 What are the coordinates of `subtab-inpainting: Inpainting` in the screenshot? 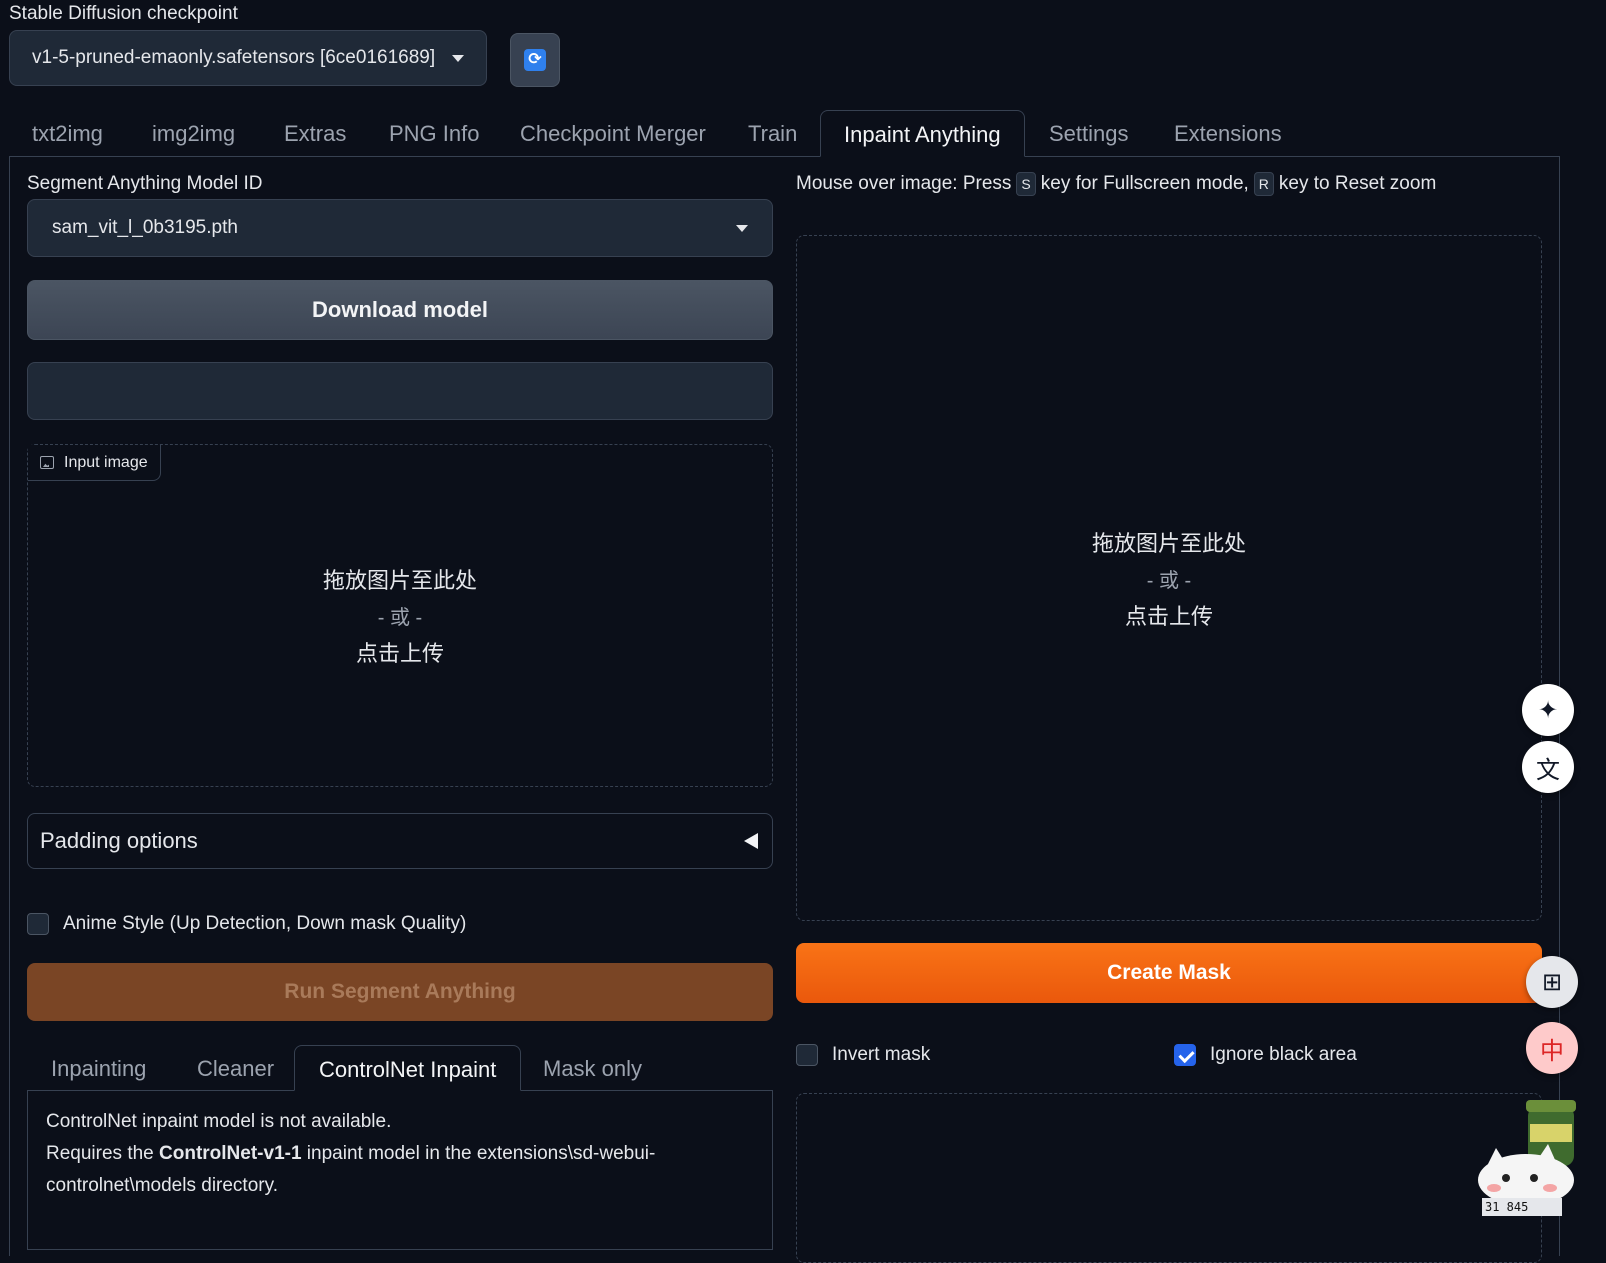 It's located at (98, 1067).